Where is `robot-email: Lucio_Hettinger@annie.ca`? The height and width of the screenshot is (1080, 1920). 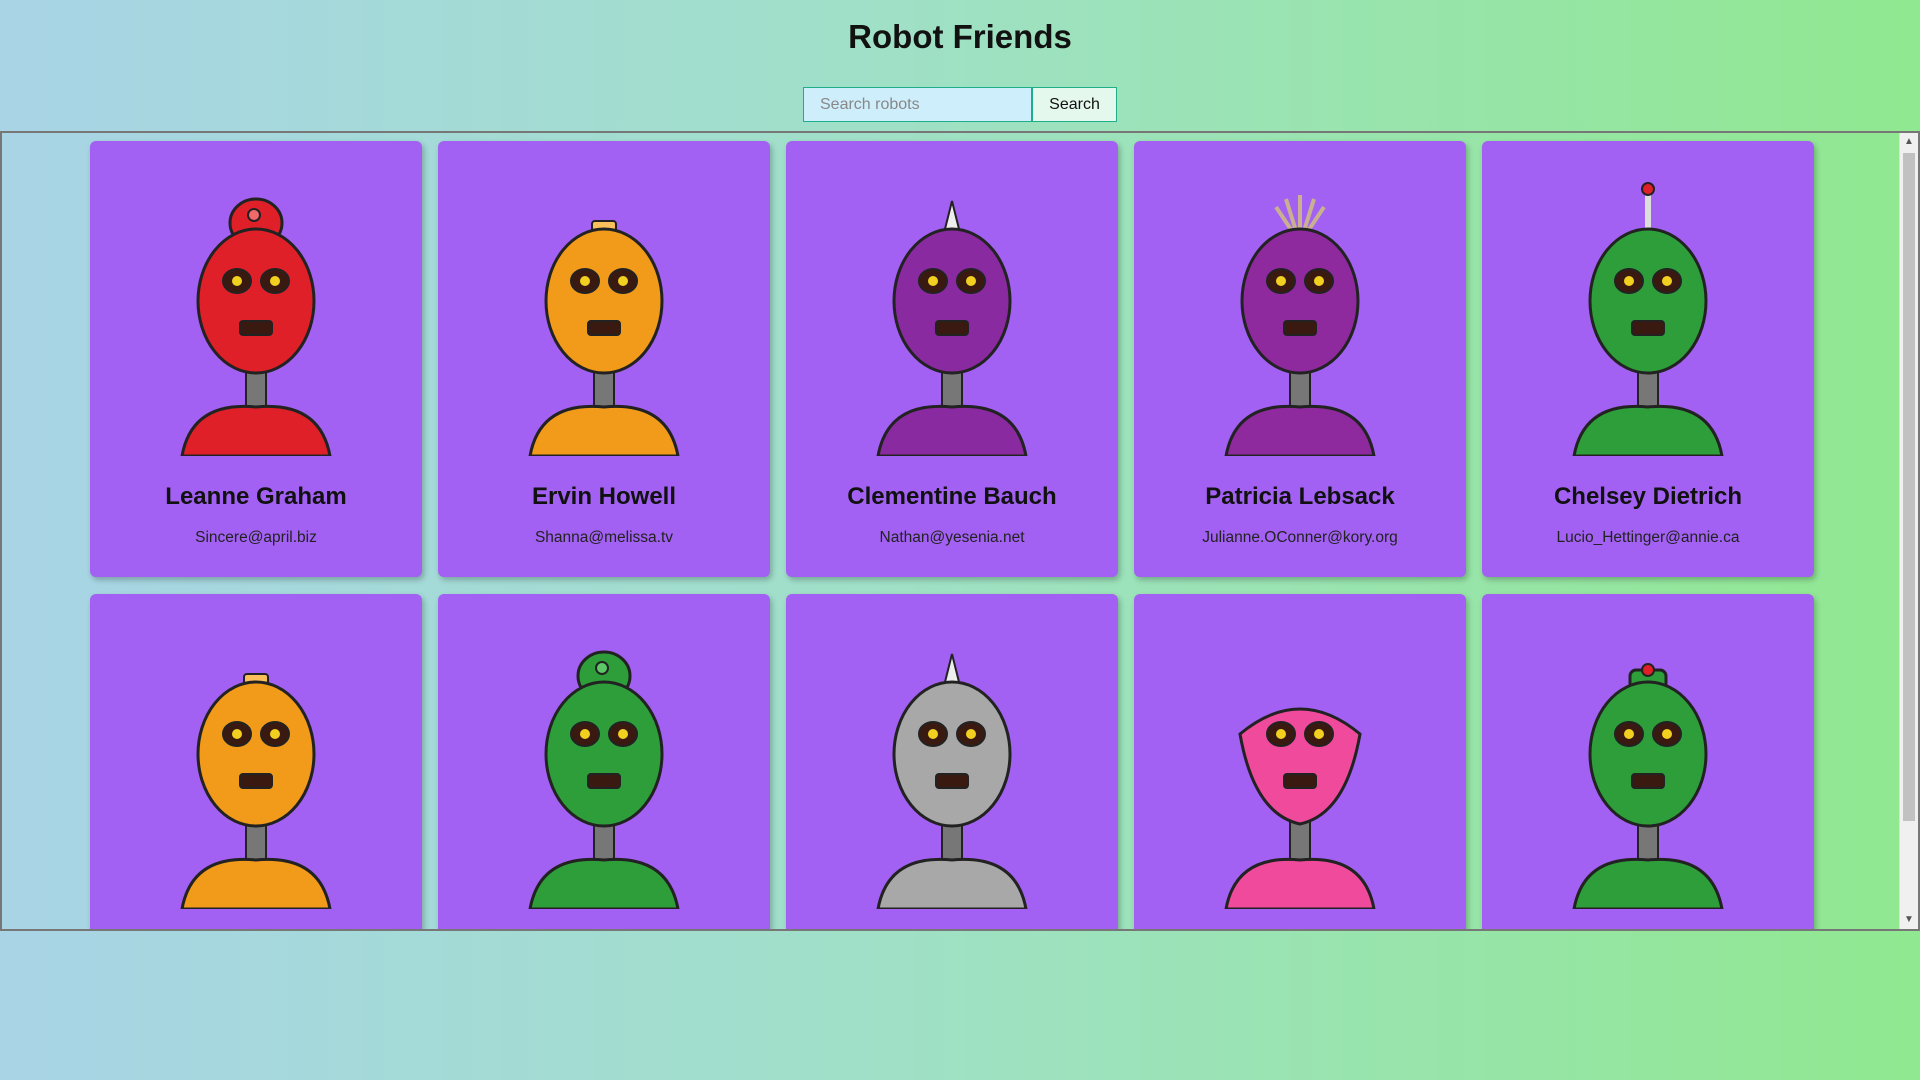
robot-email: Lucio_Hettinger@annie.ca is located at coordinates (1648, 537).